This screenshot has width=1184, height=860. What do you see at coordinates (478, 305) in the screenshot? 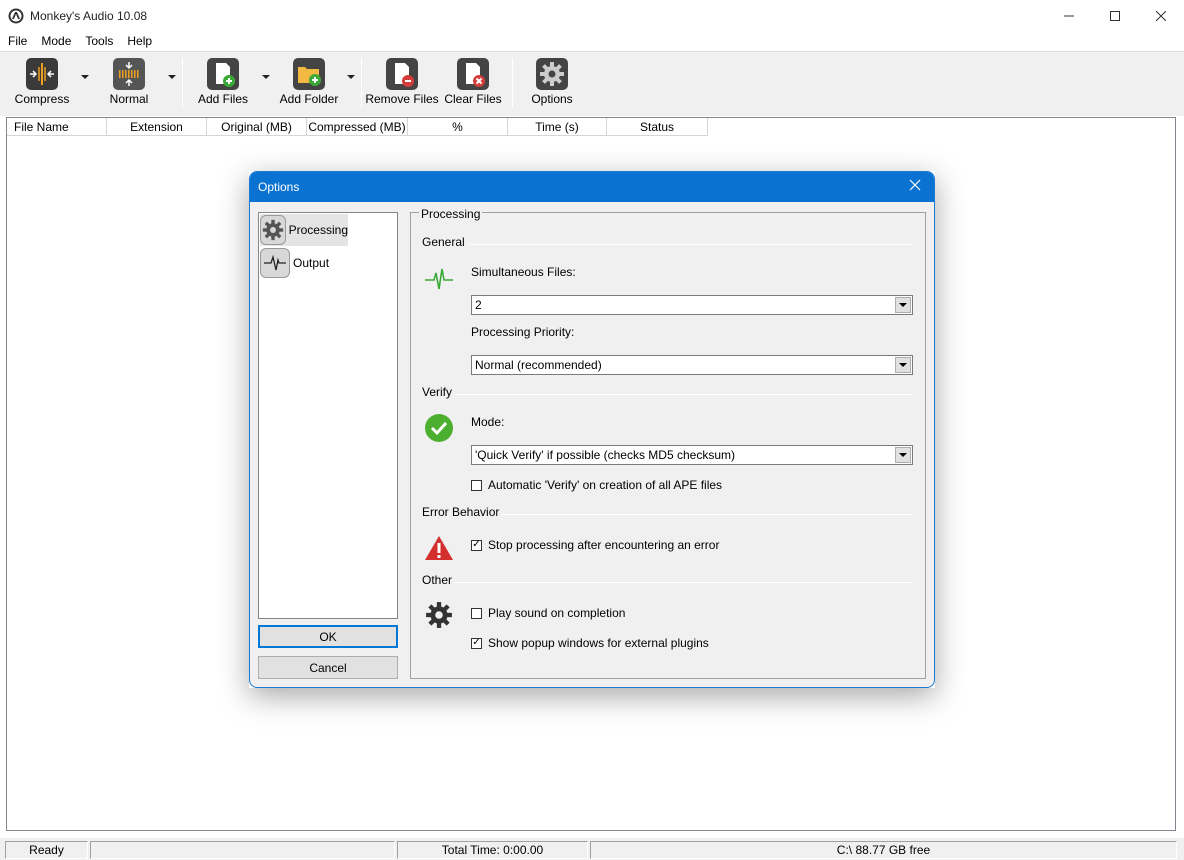
I see `simultaneous-files-value: 2` at bounding box center [478, 305].